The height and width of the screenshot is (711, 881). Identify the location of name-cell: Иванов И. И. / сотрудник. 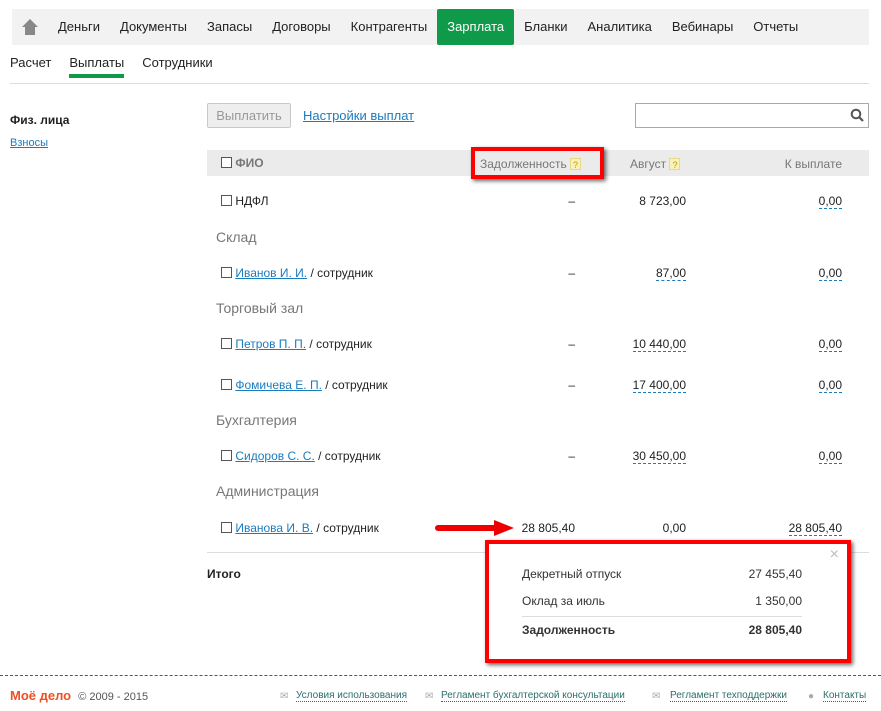
(297, 273).